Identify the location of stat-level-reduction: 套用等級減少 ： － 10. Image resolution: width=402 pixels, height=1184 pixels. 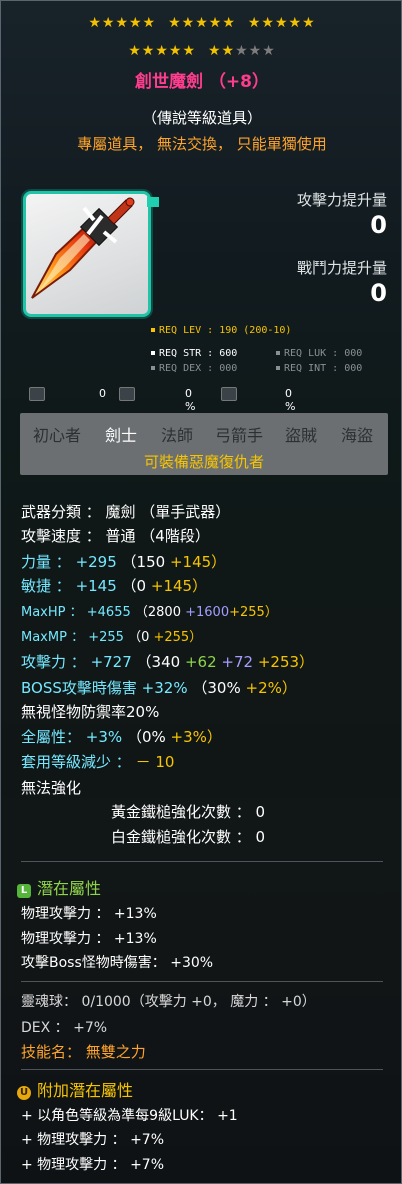
(98, 762).